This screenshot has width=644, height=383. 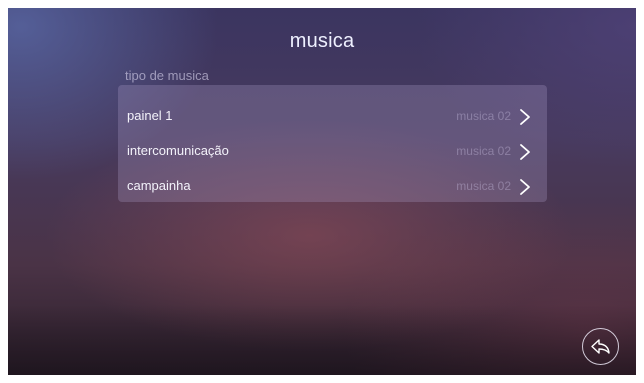 I want to click on row-painel-1: painel 1 musica 02, so click(x=332, y=117).